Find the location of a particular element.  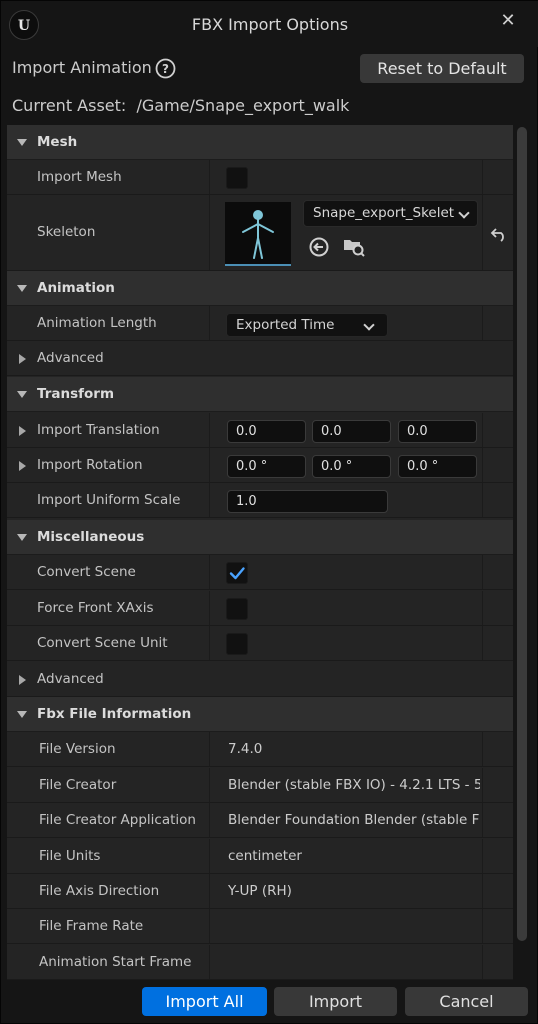

group-advanced-animation: Advanced is located at coordinates (260, 358).